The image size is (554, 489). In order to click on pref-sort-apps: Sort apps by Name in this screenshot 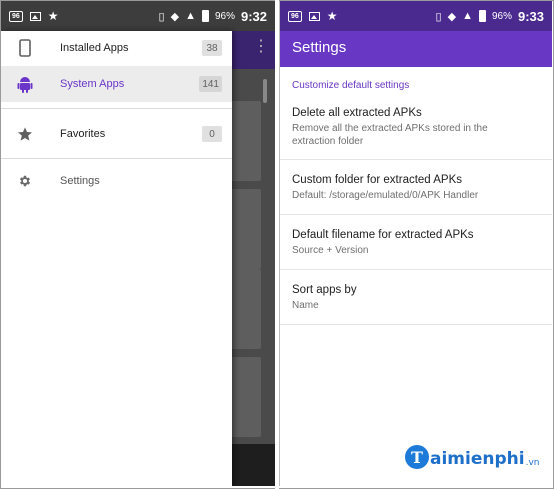, I will do `click(416, 297)`.